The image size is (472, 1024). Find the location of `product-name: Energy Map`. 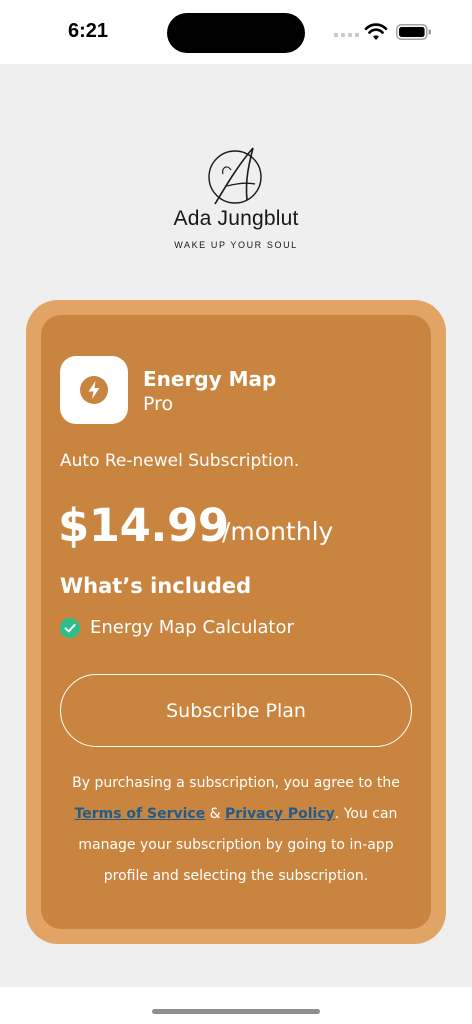

product-name: Energy Map is located at coordinates (210, 379).